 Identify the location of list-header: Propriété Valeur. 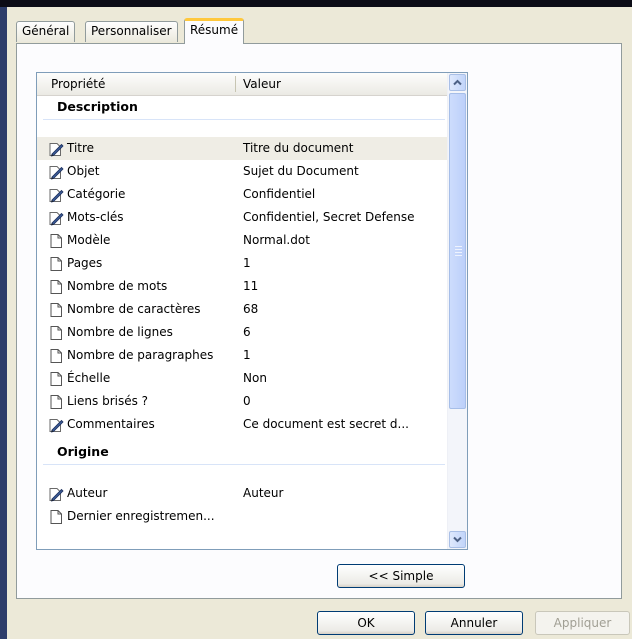
(243, 84).